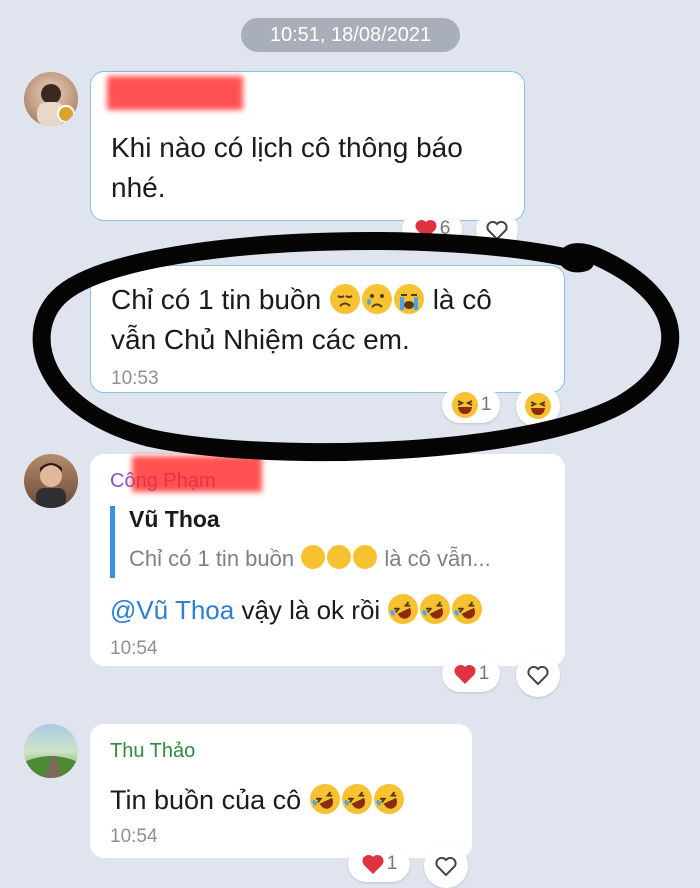 This screenshot has width=700, height=888. What do you see at coordinates (260, 339) in the screenshot?
I see `message-text: vẫn Chủ Nhiệm các em.` at bounding box center [260, 339].